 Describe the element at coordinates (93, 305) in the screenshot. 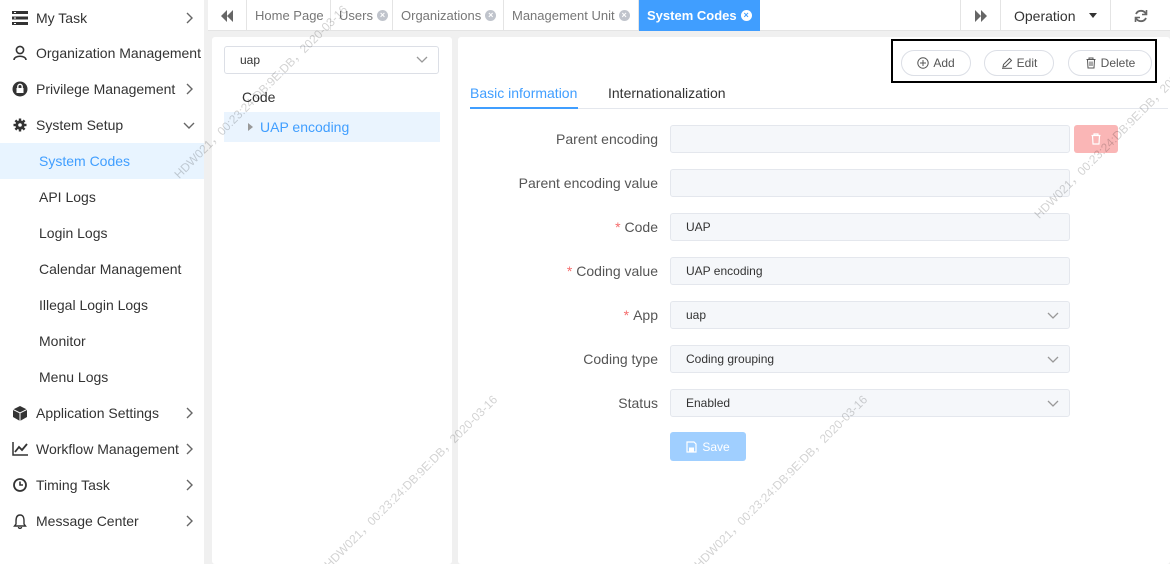

I see `sidebar-subitem-label: Illegal Login Logs` at that location.